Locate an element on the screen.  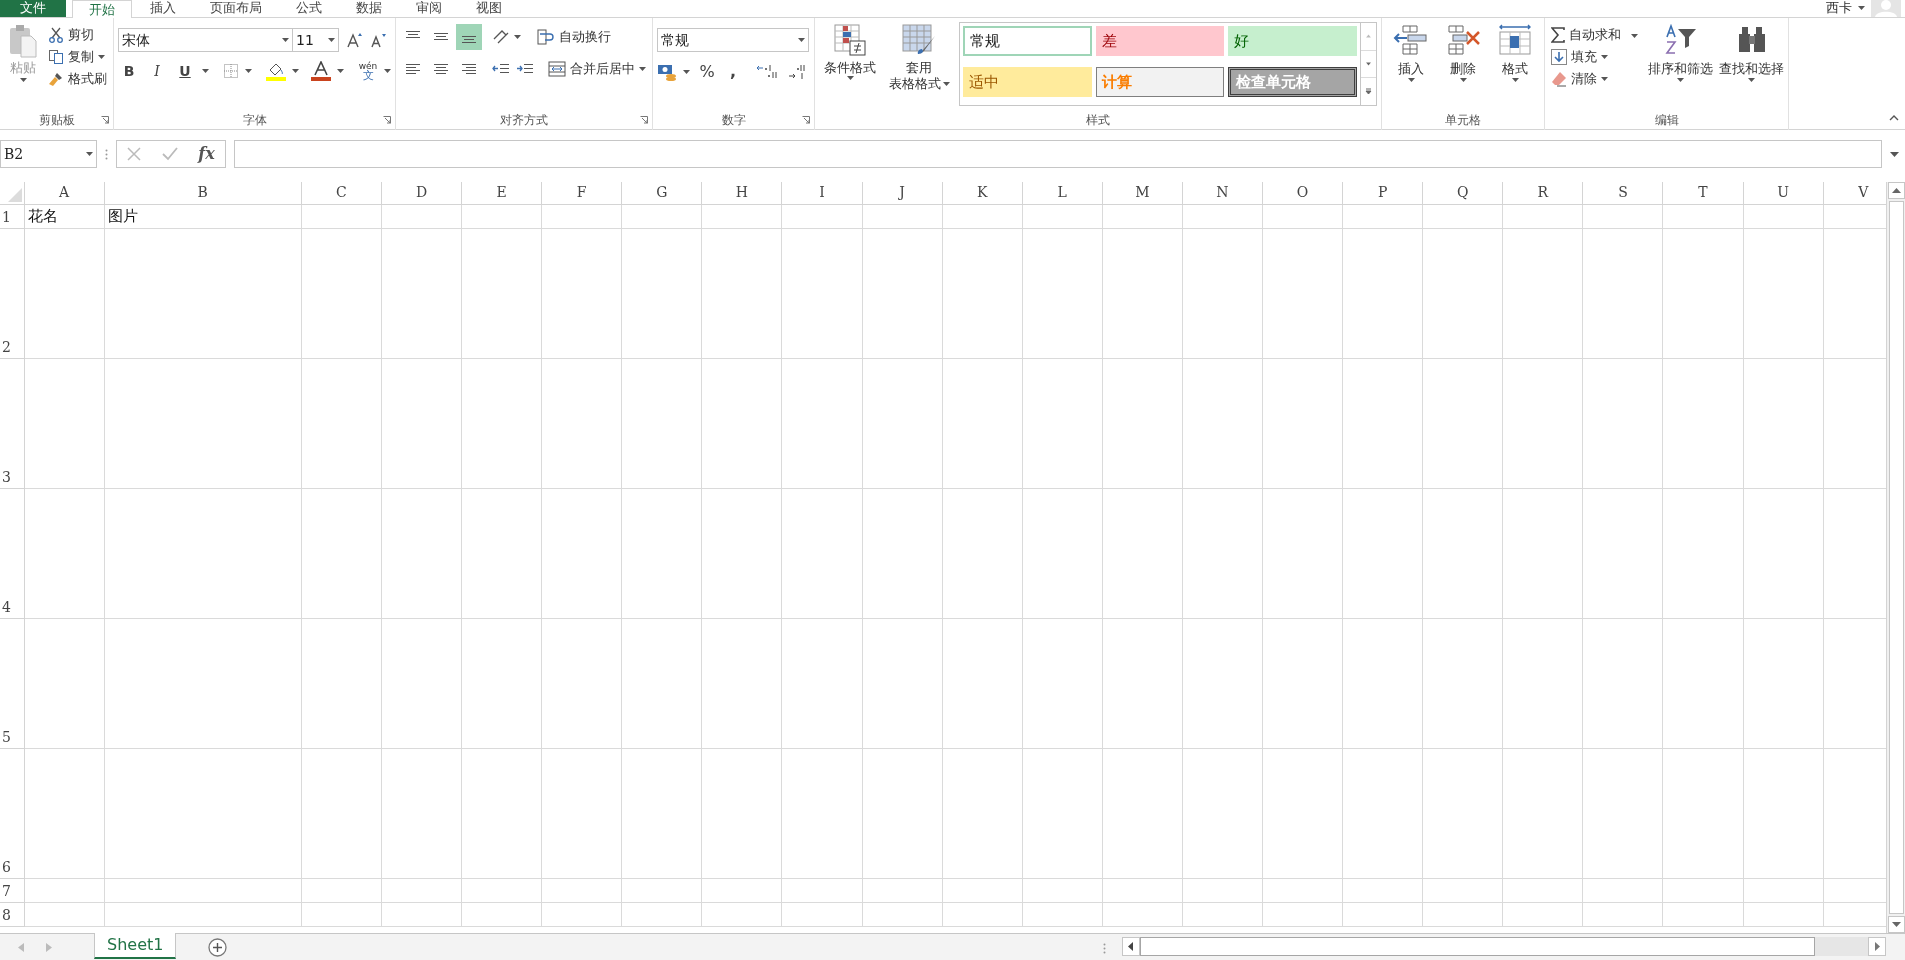
ribbon-tab: 公式 is located at coordinates (309, 8).